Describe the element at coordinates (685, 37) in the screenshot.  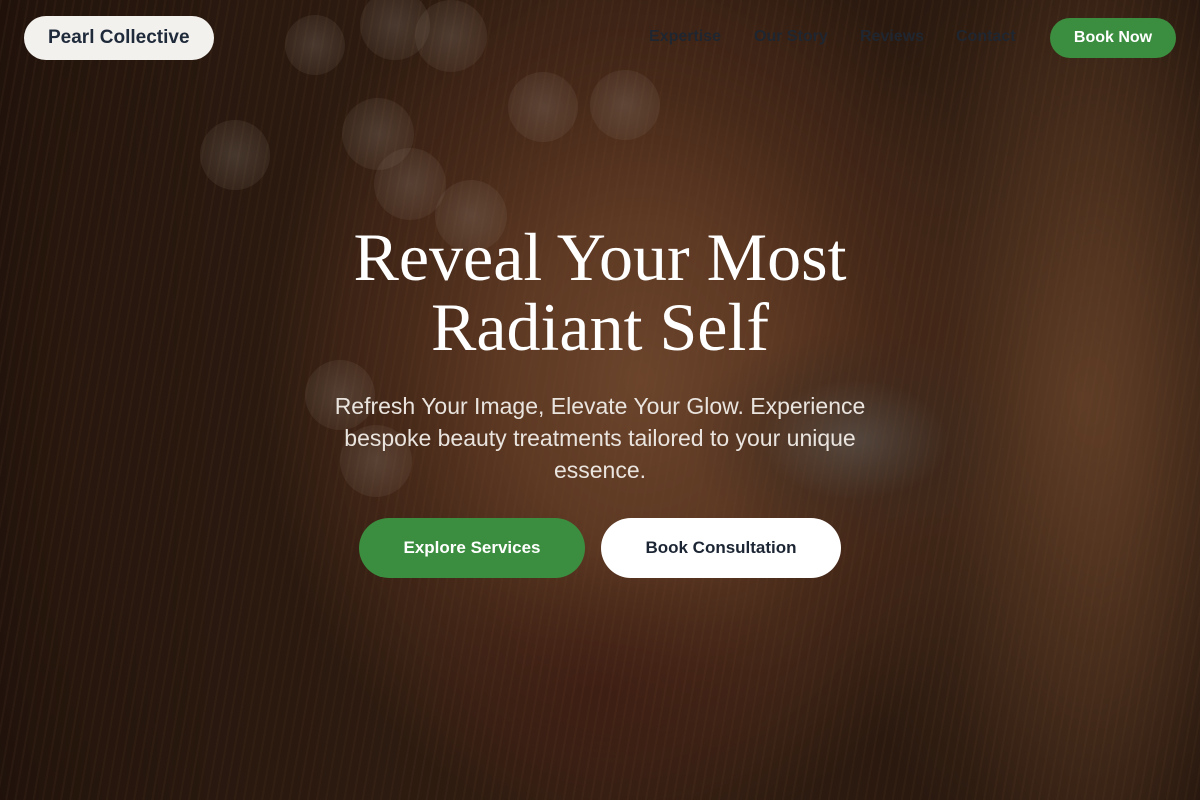
I see `nav-link-expertise: Expertise` at that location.